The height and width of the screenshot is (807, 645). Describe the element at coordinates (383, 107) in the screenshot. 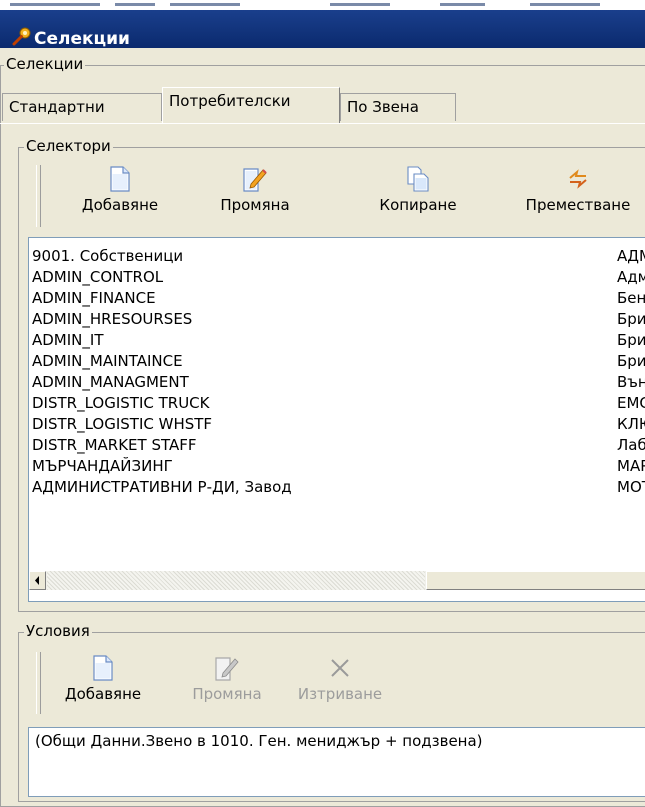

I see `tab-by-units-label: По Звена` at that location.